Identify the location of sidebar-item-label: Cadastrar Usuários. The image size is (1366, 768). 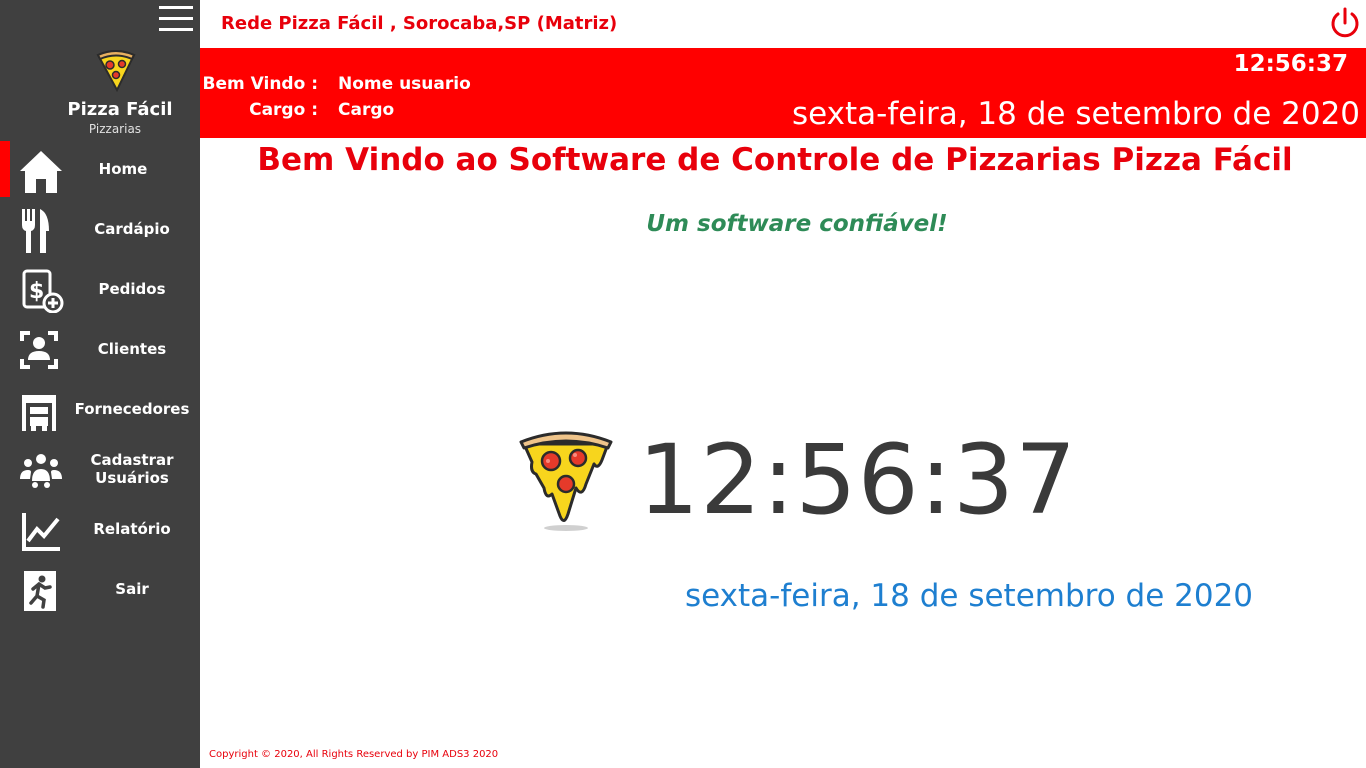
(132, 469).